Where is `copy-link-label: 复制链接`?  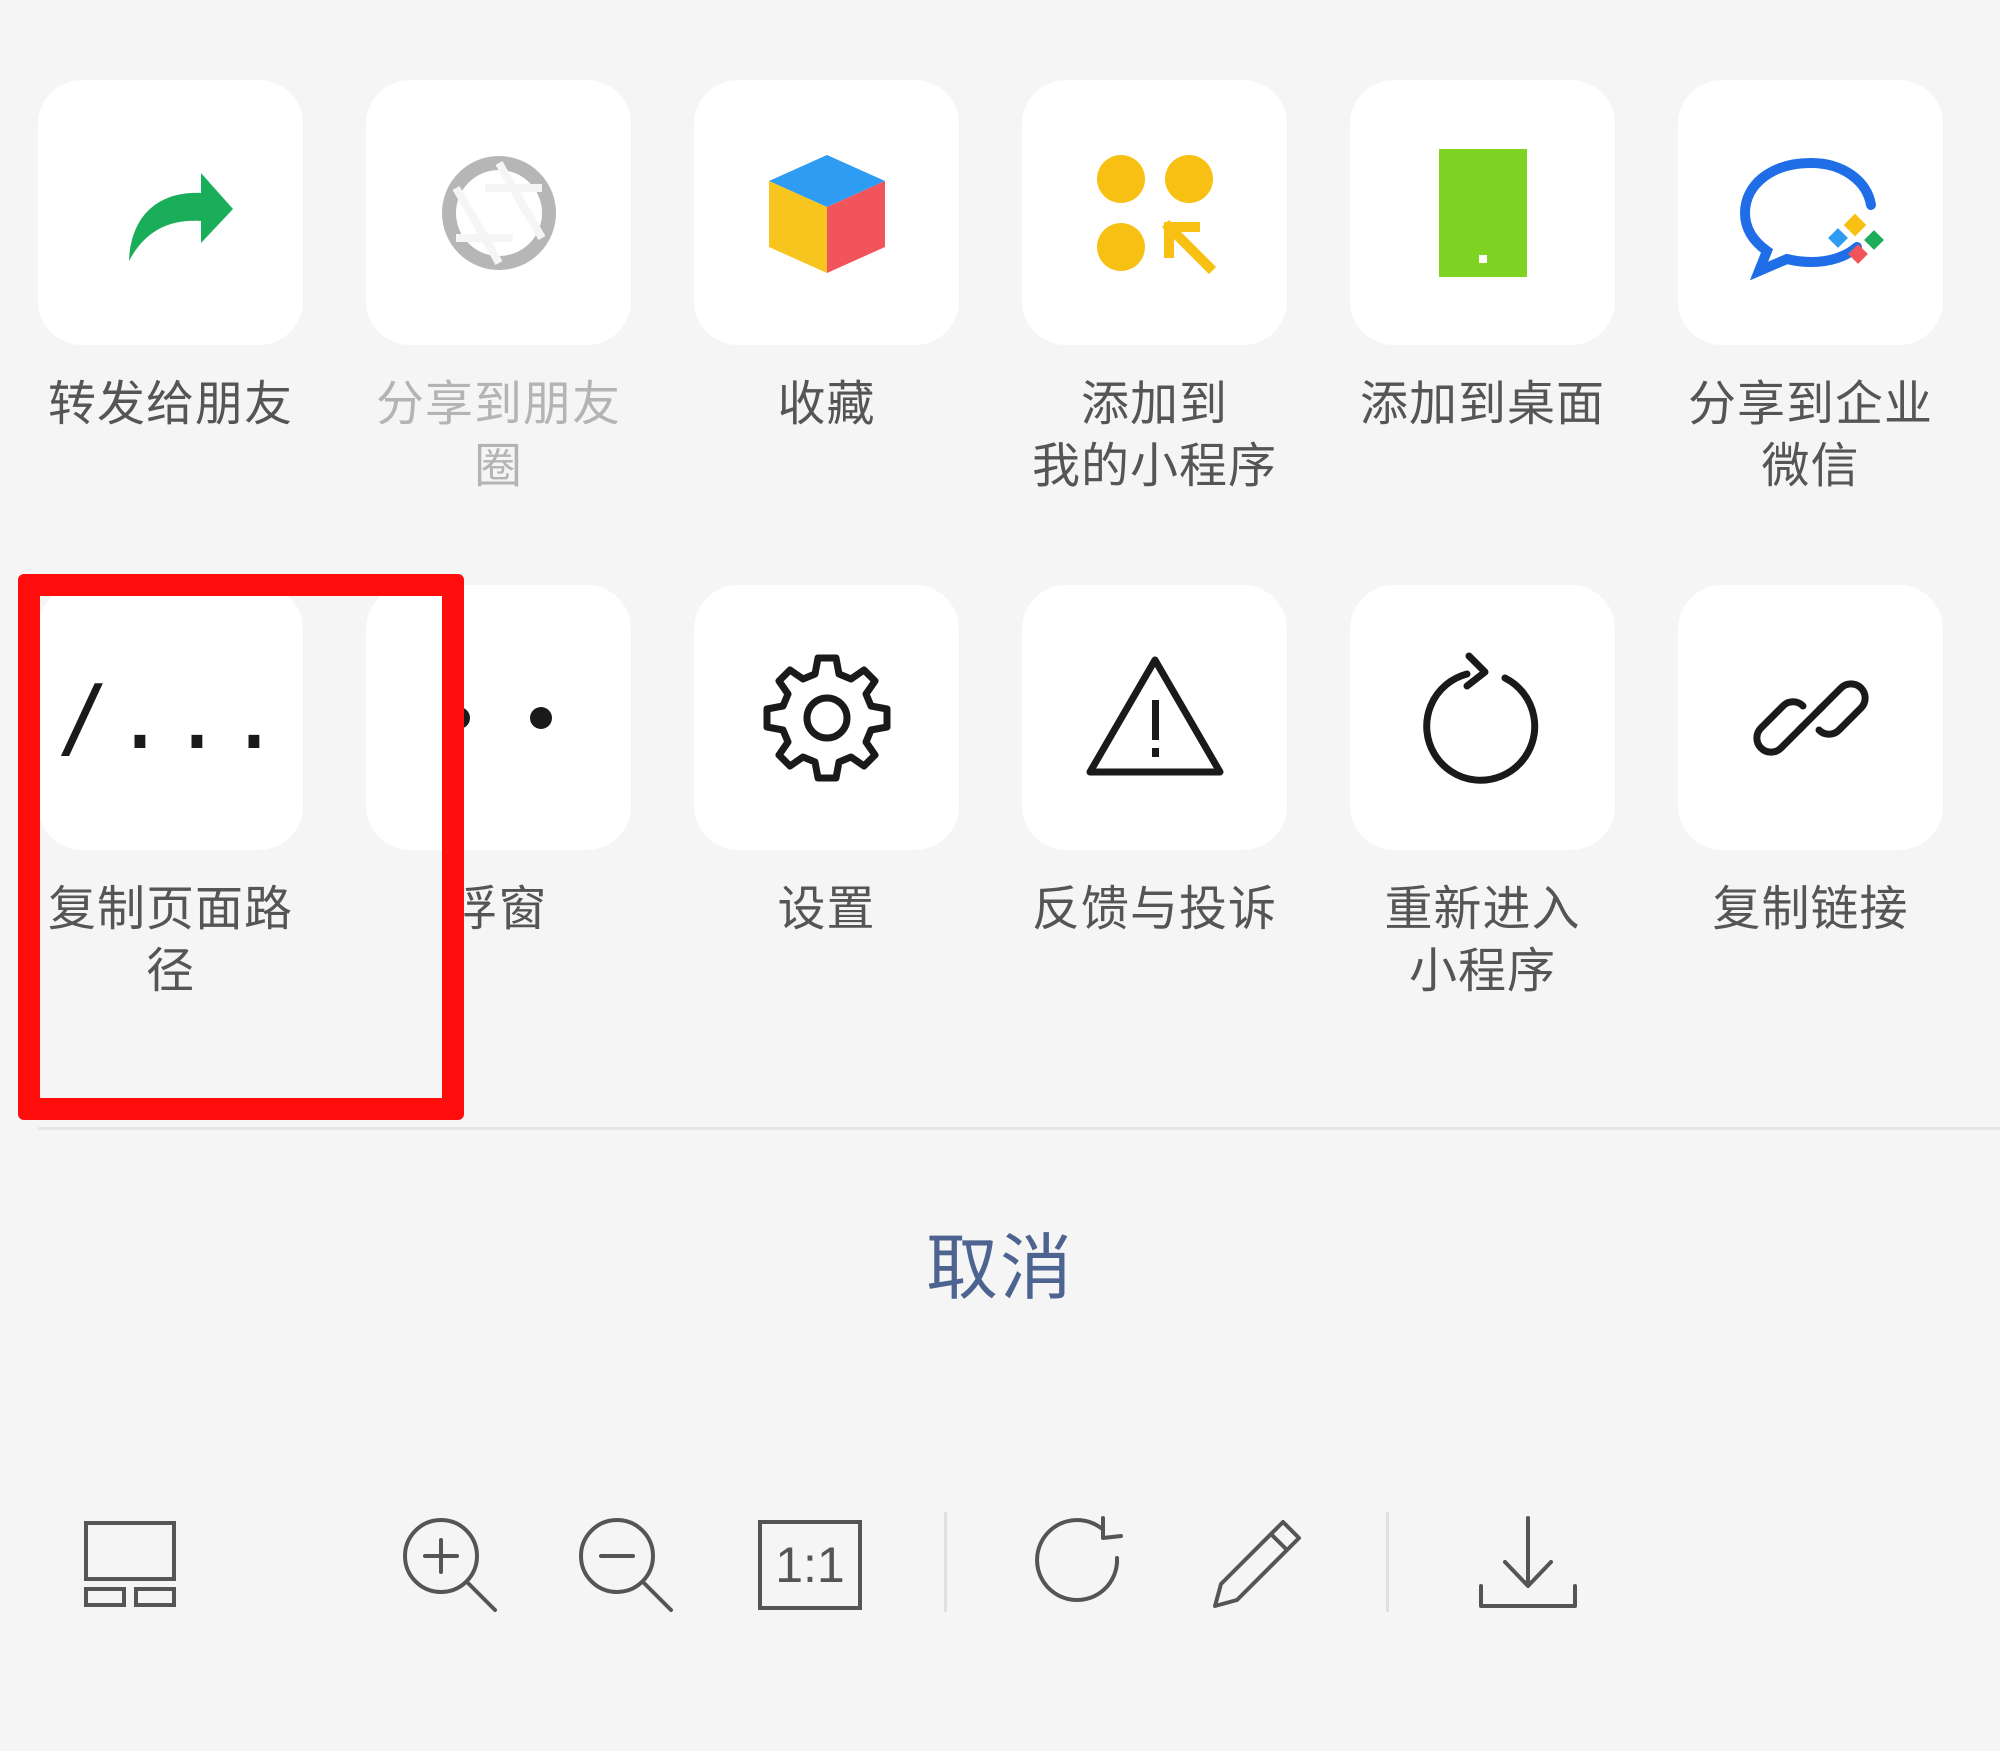 copy-link-label: 复制链接 is located at coordinates (1810, 909).